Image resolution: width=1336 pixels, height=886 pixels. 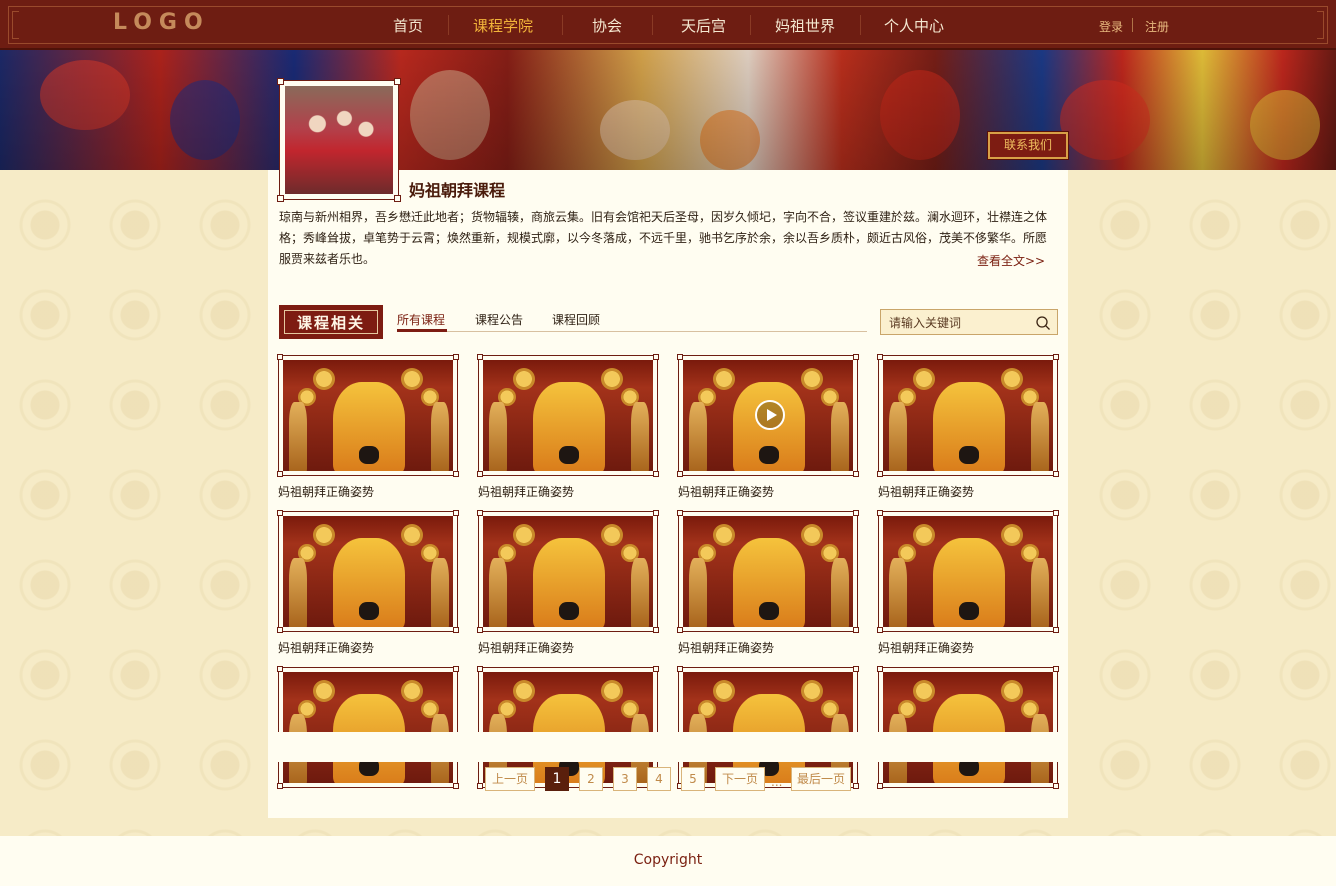 I want to click on nav-item-course-academy: 课程学院, so click(x=503, y=25).